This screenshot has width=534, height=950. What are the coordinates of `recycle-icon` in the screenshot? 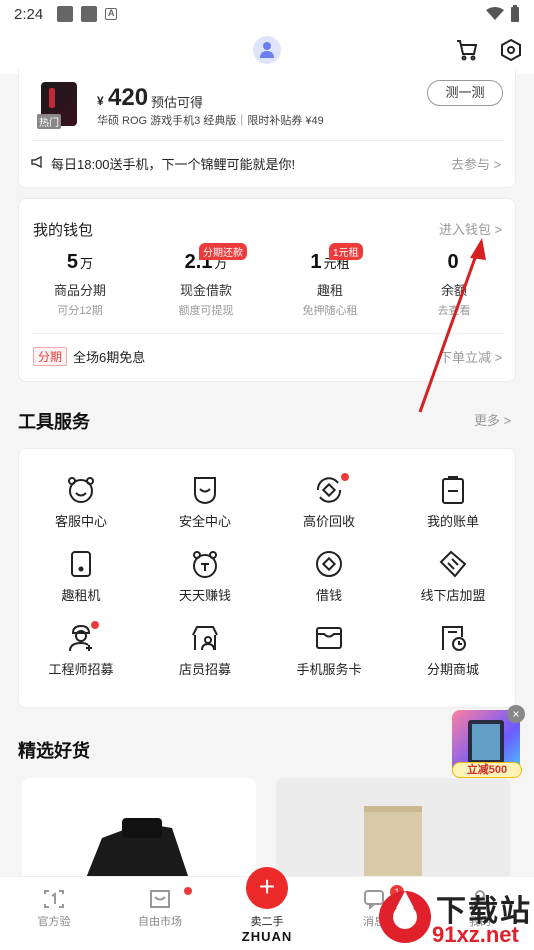 It's located at (329, 490).